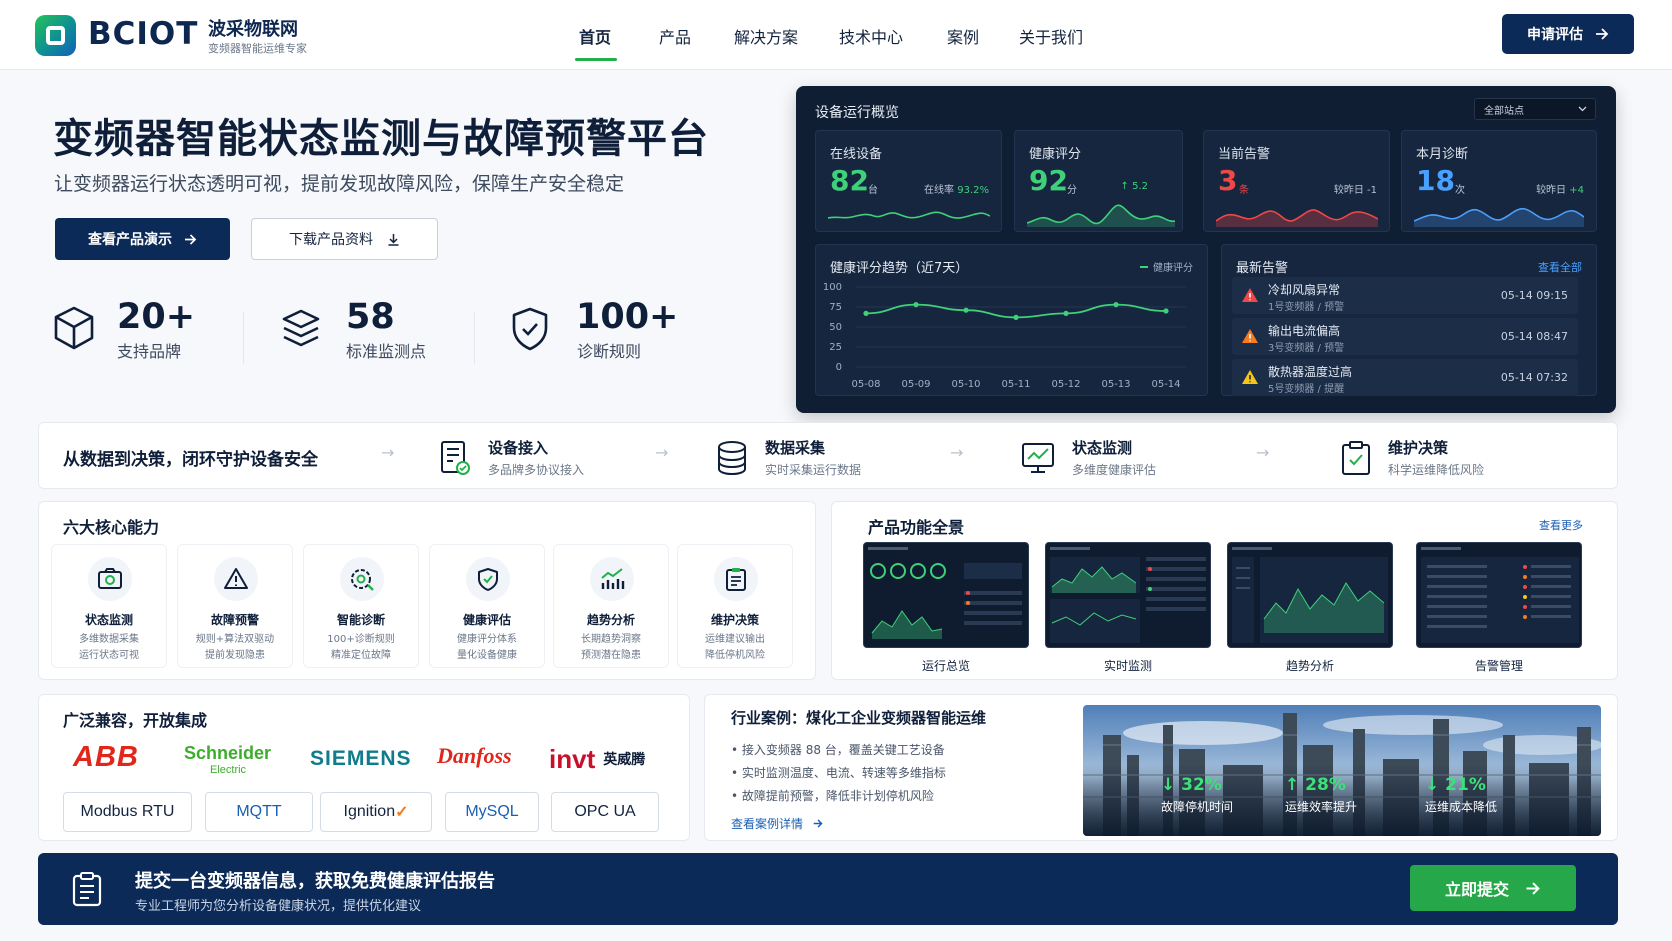 The image size is (1672, 941). Describe the element at coordinates (339, 184) in the screenshot. I see `hero-subtitle: 让变频器运行状态透明可视，提前发现故障风险，保障生产安全稳定` at that location.